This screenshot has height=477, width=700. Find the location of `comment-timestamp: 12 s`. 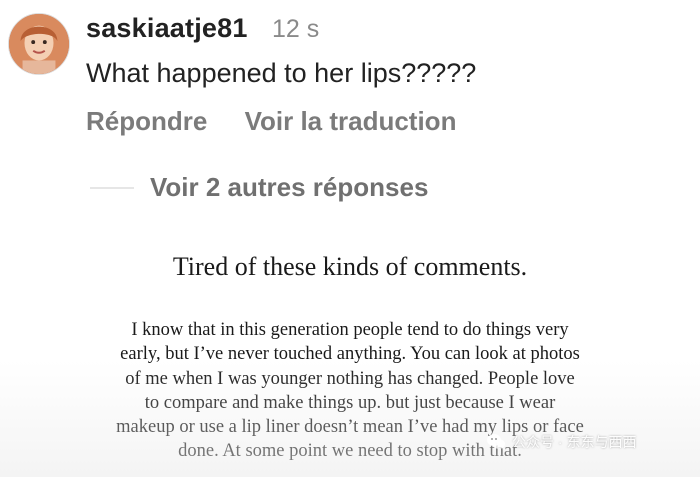

comment-timestamp: 12 s is located at coordinates (296, 29).